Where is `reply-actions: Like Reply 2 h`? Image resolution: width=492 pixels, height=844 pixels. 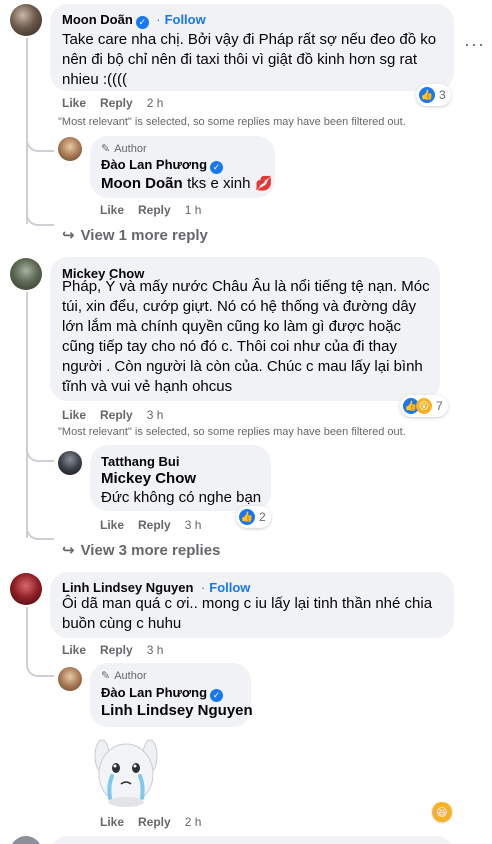 reply-actions: Like Reply 2 h is located at coordinates (157, 822).